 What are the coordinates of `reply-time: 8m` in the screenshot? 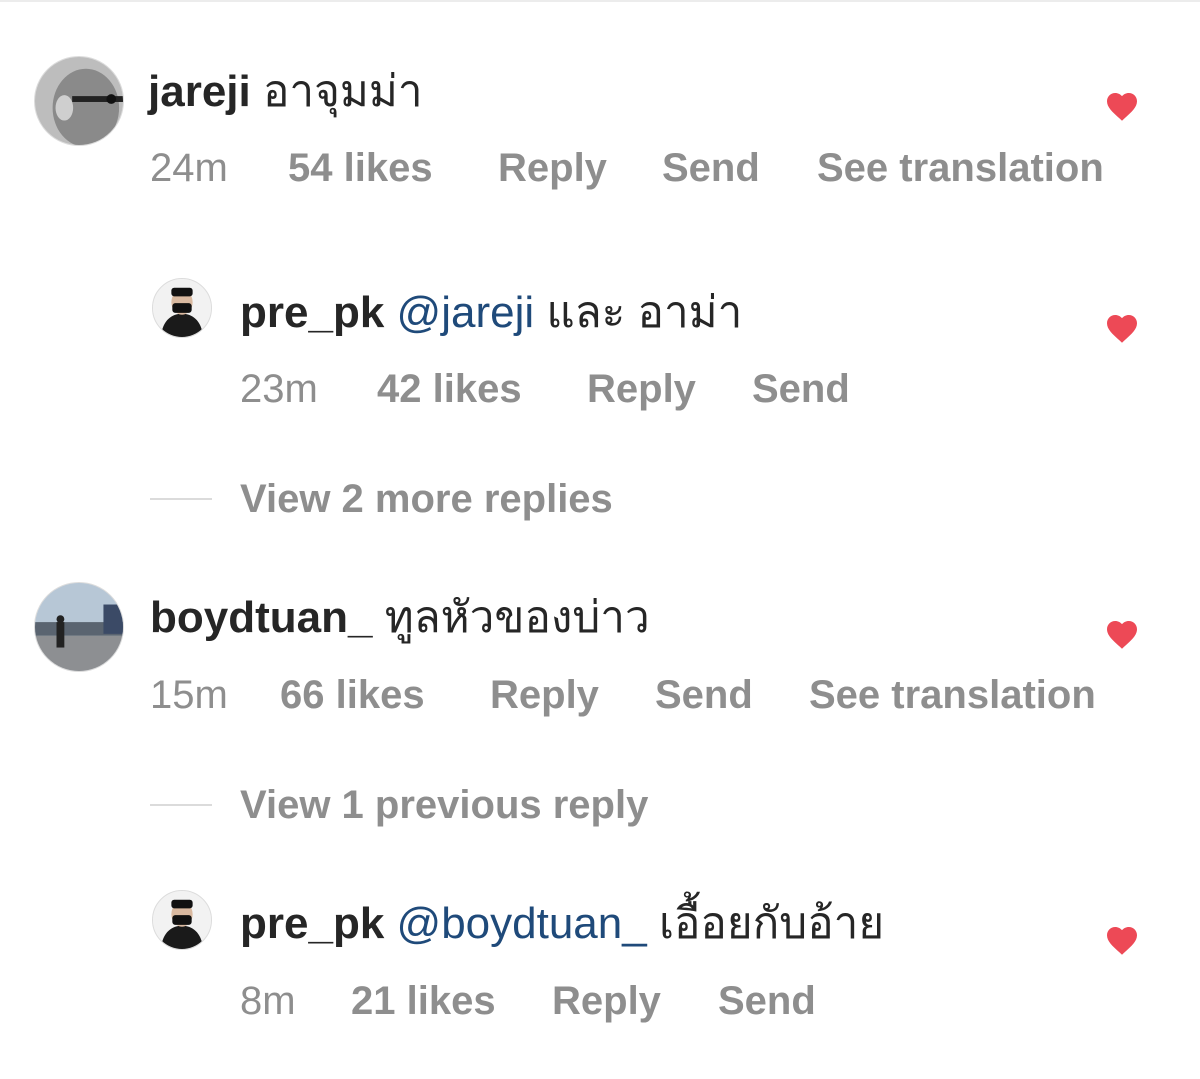 It's located at (268, 1001).